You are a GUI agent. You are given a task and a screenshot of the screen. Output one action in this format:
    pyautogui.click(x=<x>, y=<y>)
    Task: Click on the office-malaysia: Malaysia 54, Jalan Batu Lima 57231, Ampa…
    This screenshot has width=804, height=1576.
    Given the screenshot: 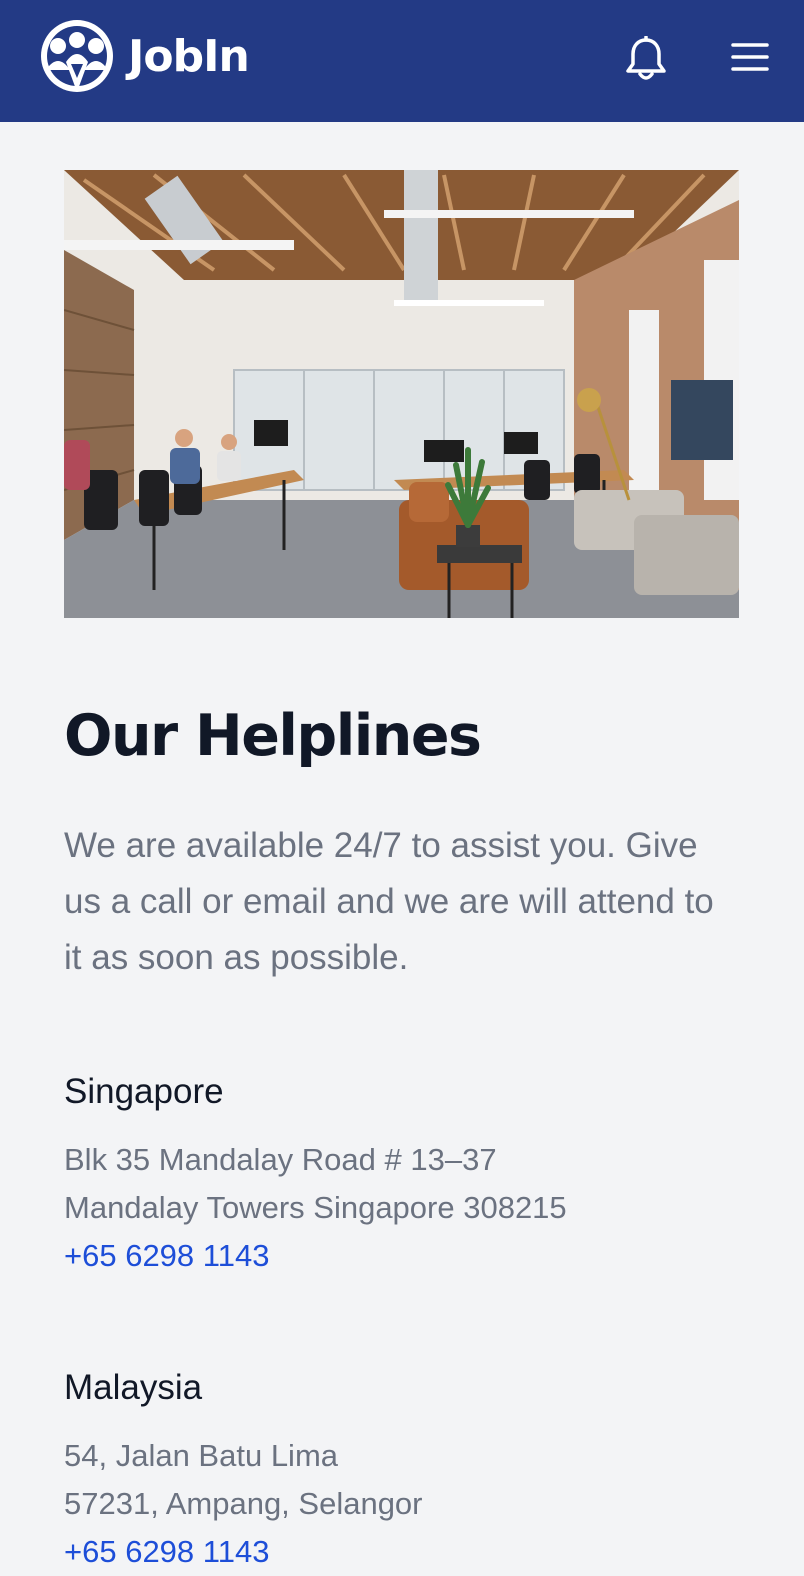 What is the action you would take?
    pyautogui.click(x=402, y=1471)
    